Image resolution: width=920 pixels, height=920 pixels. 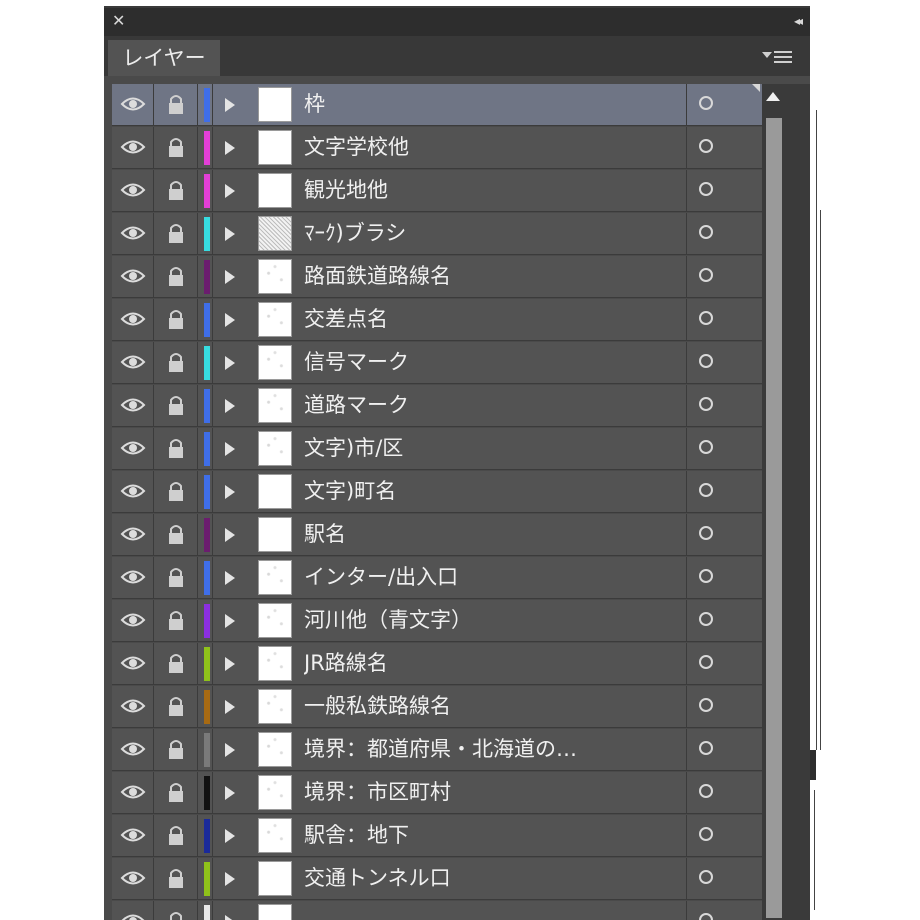 I want to click on layer-row: 境界：市区町村, so click(x=437, y=793).